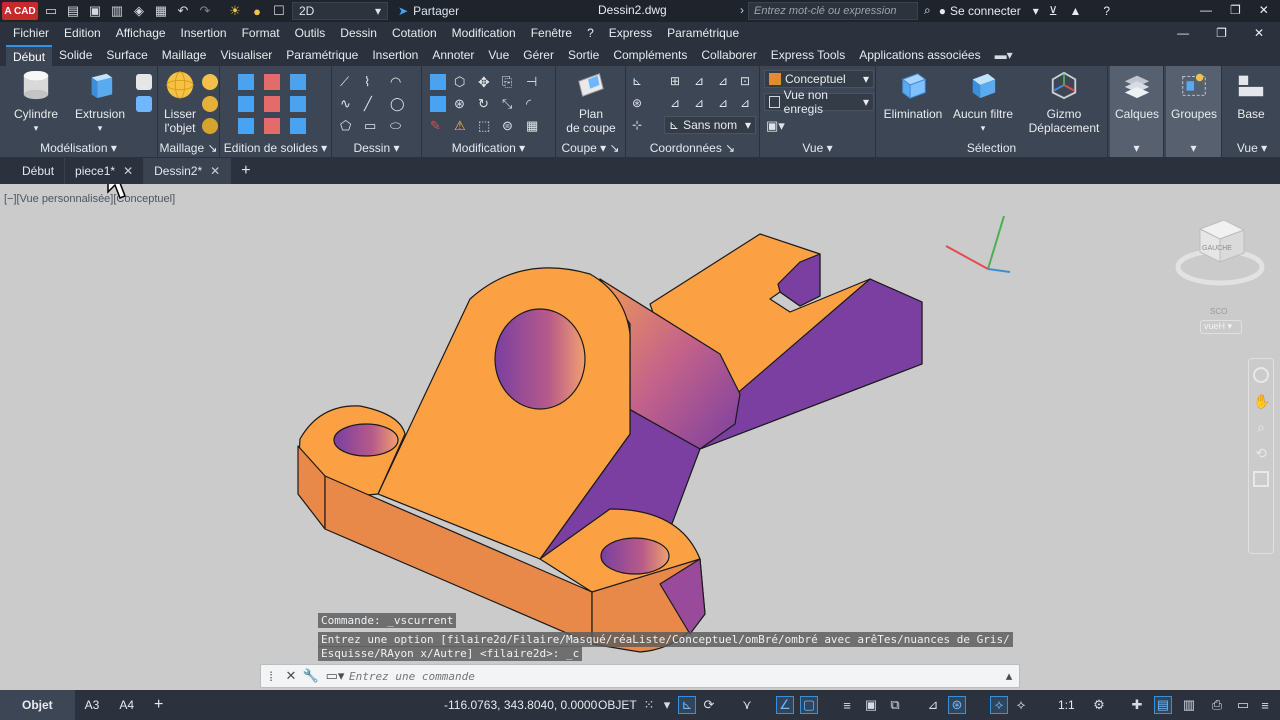 The image size is (1280, 720). I want to click on search-input: Entrez mot-clé ou expression, so click(833, 11).